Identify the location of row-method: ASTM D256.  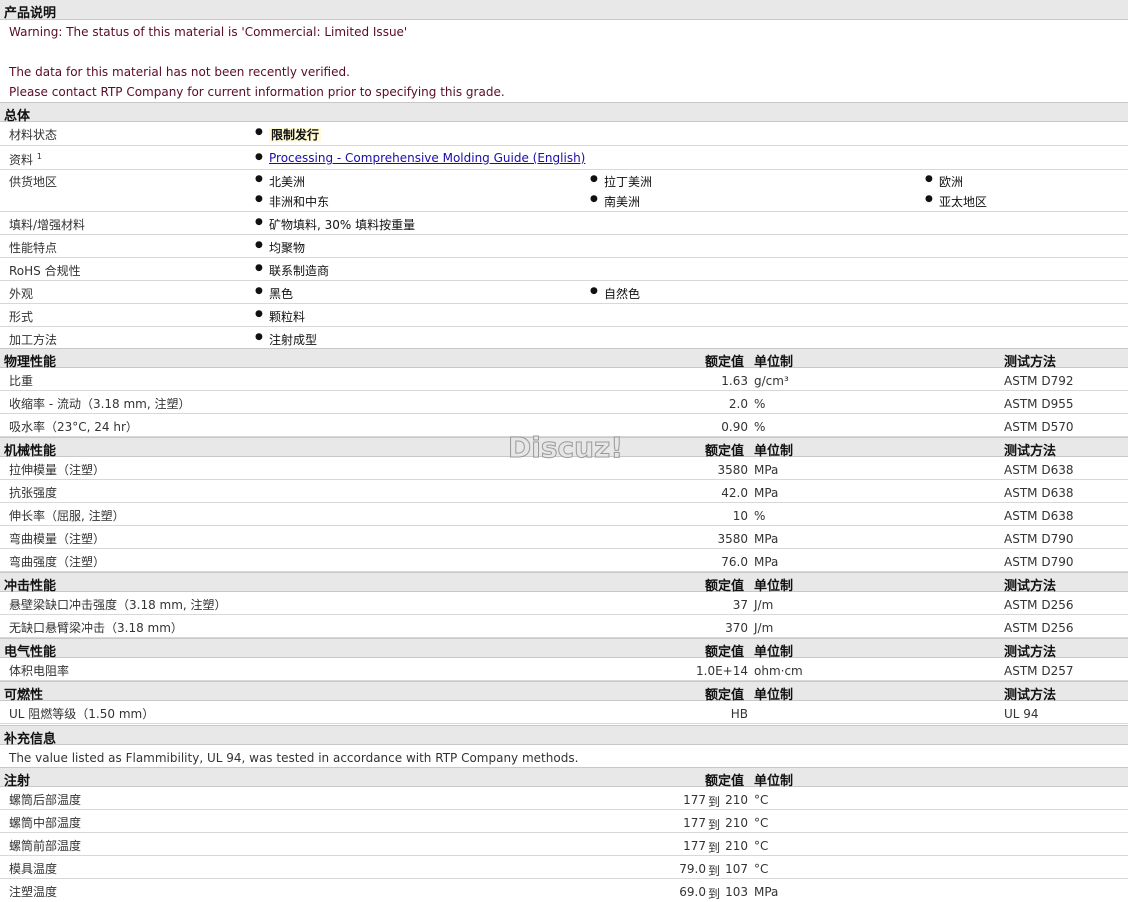
(1039, 628).